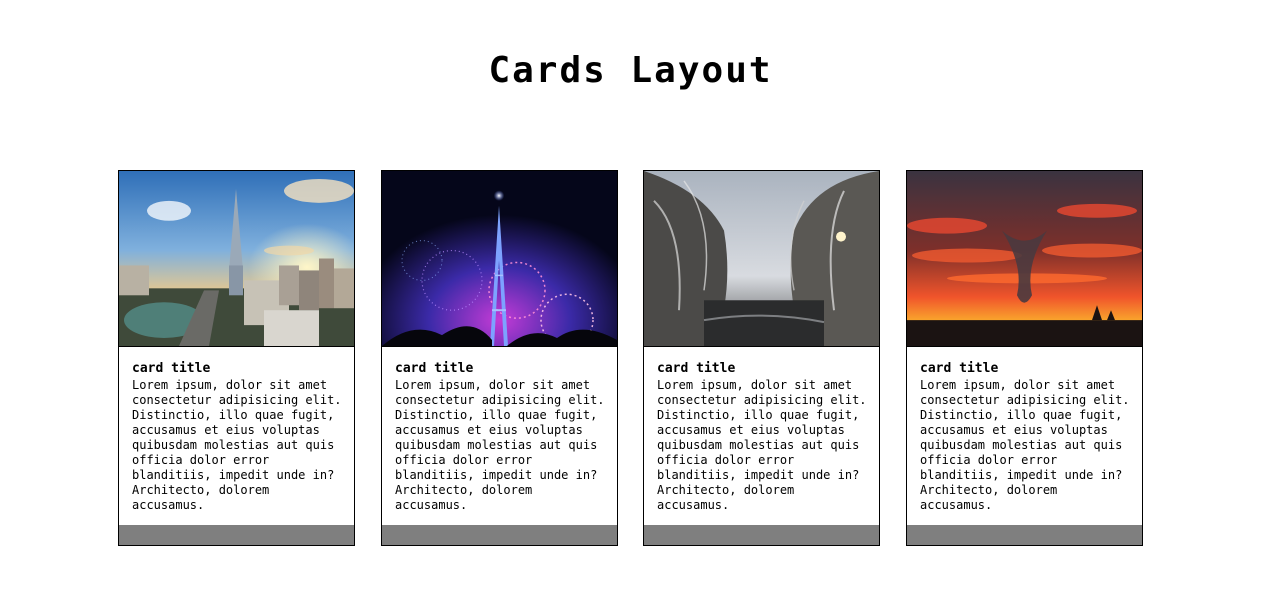  What do you see at coordinates (761, 259) in the screenshot?
I see `snowy-forest-river-photo` at bounding box center [761, 259].